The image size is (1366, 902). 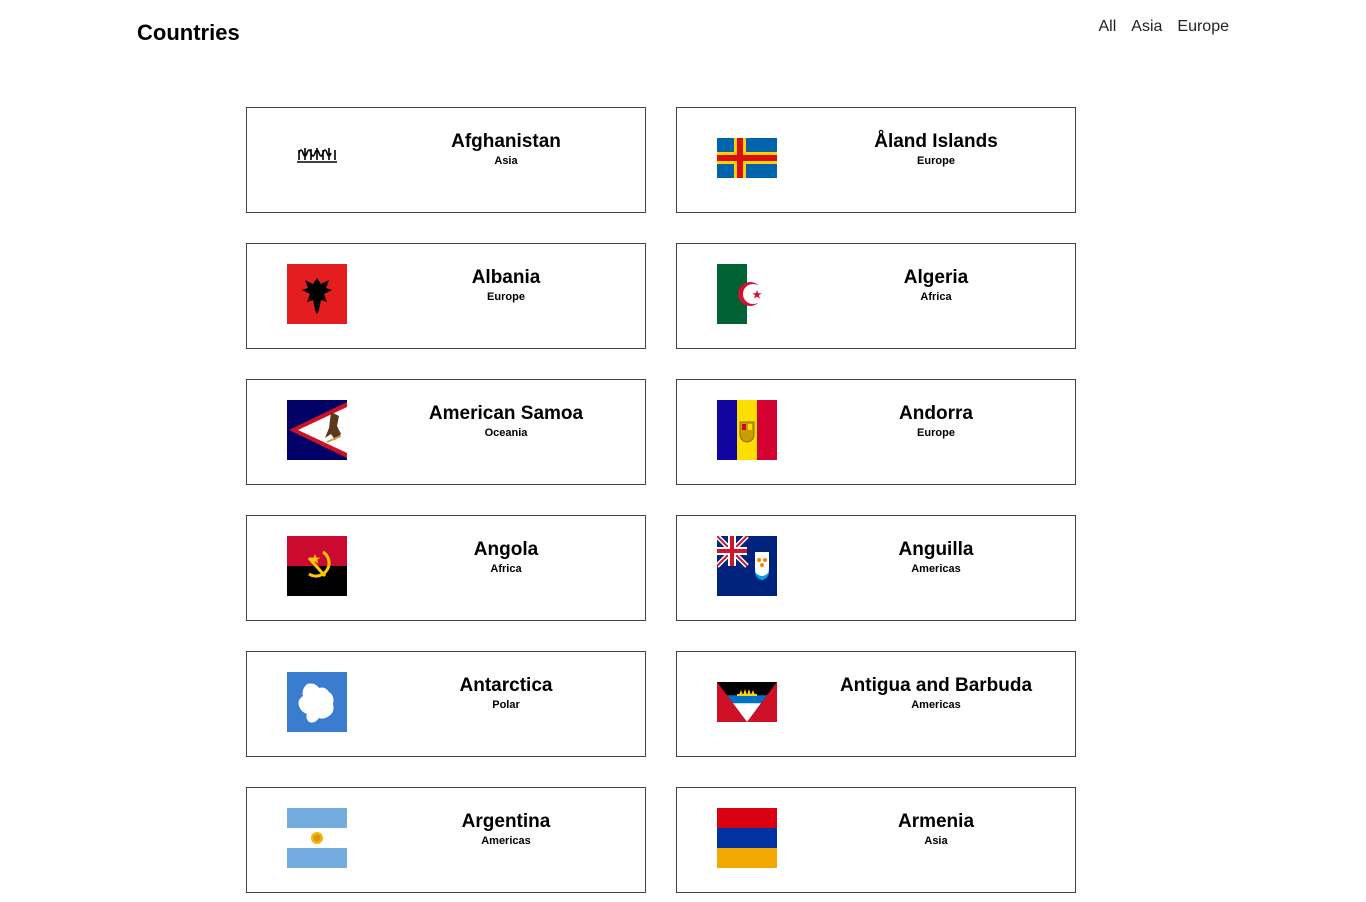 I want to click on country-name: Antarctica, so click(x=506, y=685).